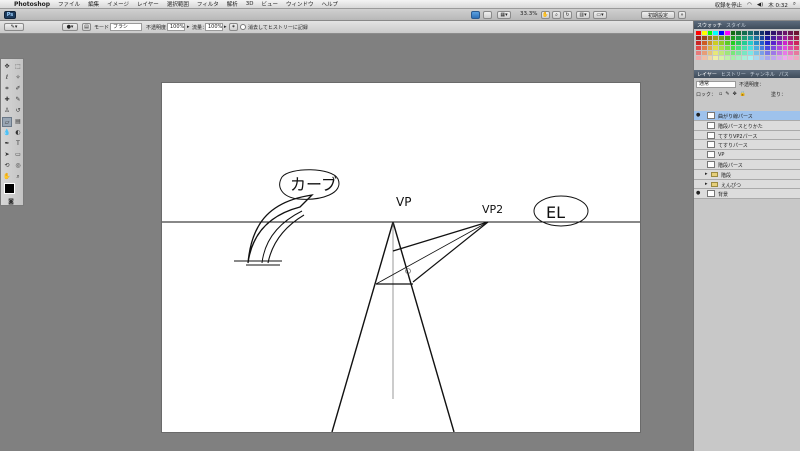  What do you see at coordinates (583, 15) in the screenshot?
I see `arrange-docs-icon: ▥▾` at bounding box center [583, 15].